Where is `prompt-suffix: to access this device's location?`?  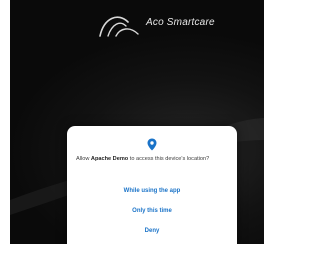 prompt-suffix: to access this device's location? is located at coordinates (169, 159).